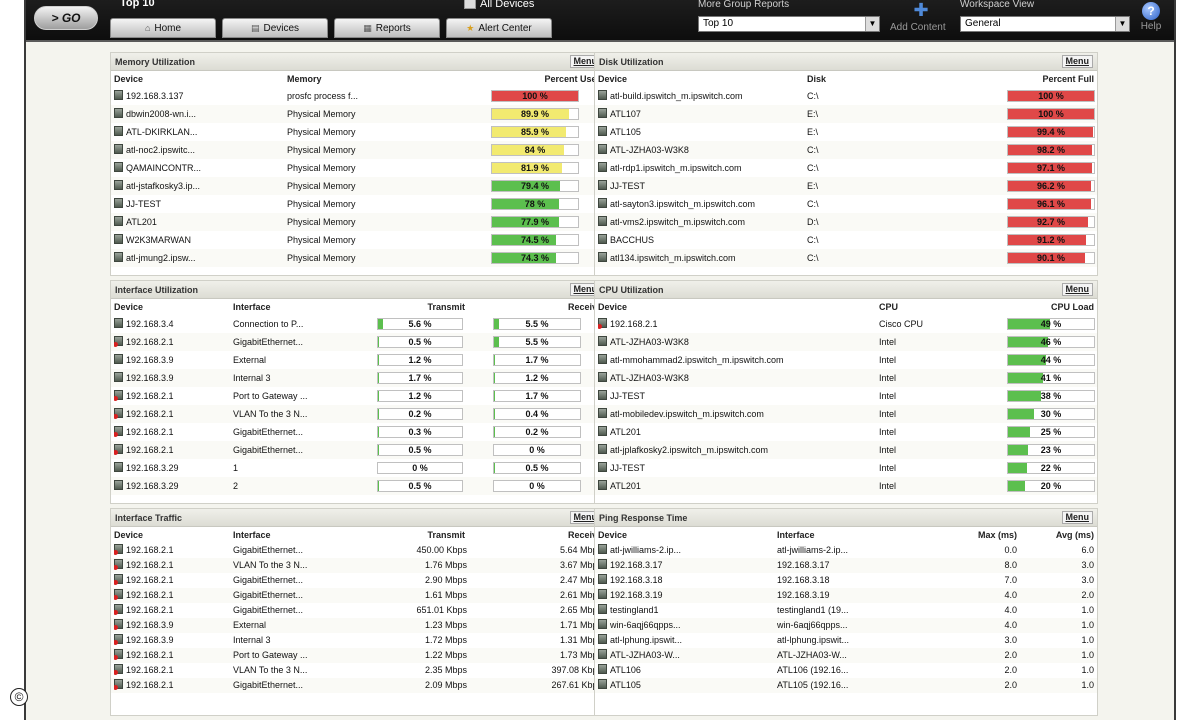 The image size is (1200, 720). What do you see at coordinates (700, 240) in the screenshot?
I see `device-name: BACCHUS` at bounding box center [700, 240].